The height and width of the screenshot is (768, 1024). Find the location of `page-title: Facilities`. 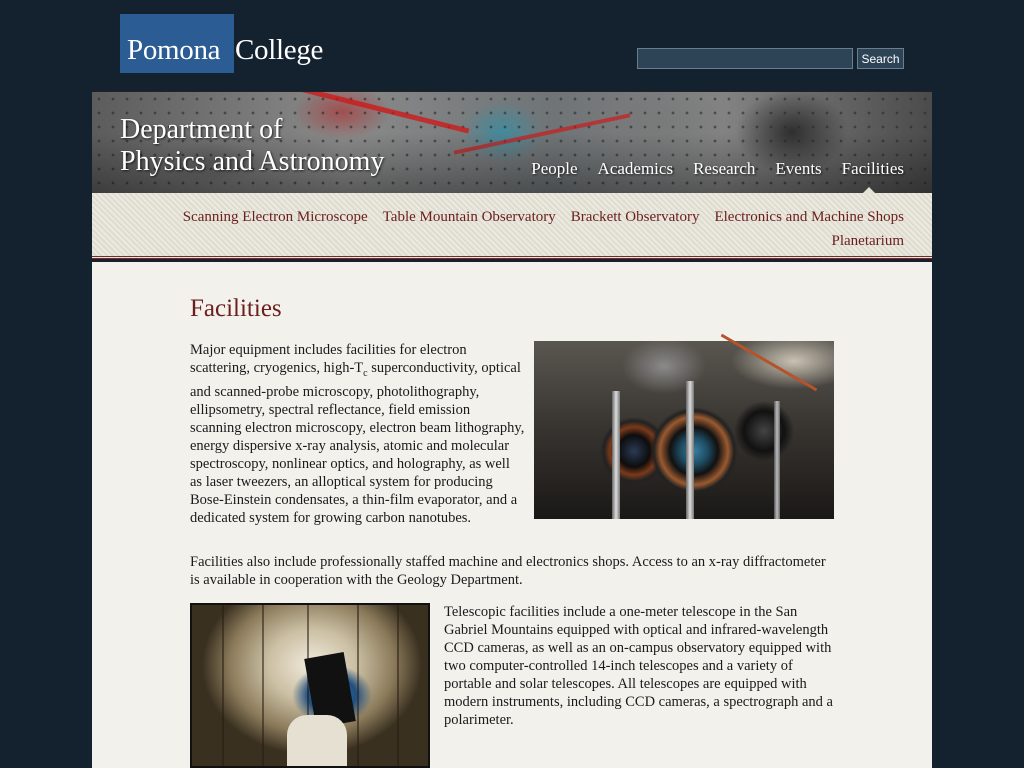

page-title: Facilities is located at coordinates (236, 308).